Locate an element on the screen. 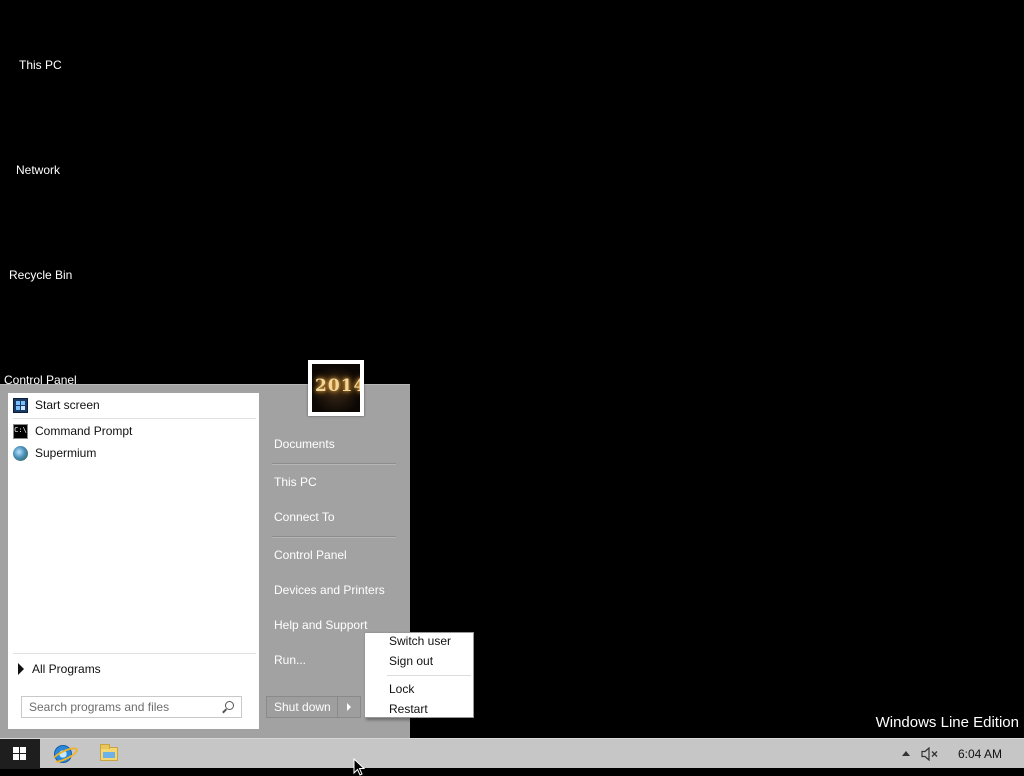 This screenshot has height=776, width=1024. search-icon is located at coordinates (228, 707).